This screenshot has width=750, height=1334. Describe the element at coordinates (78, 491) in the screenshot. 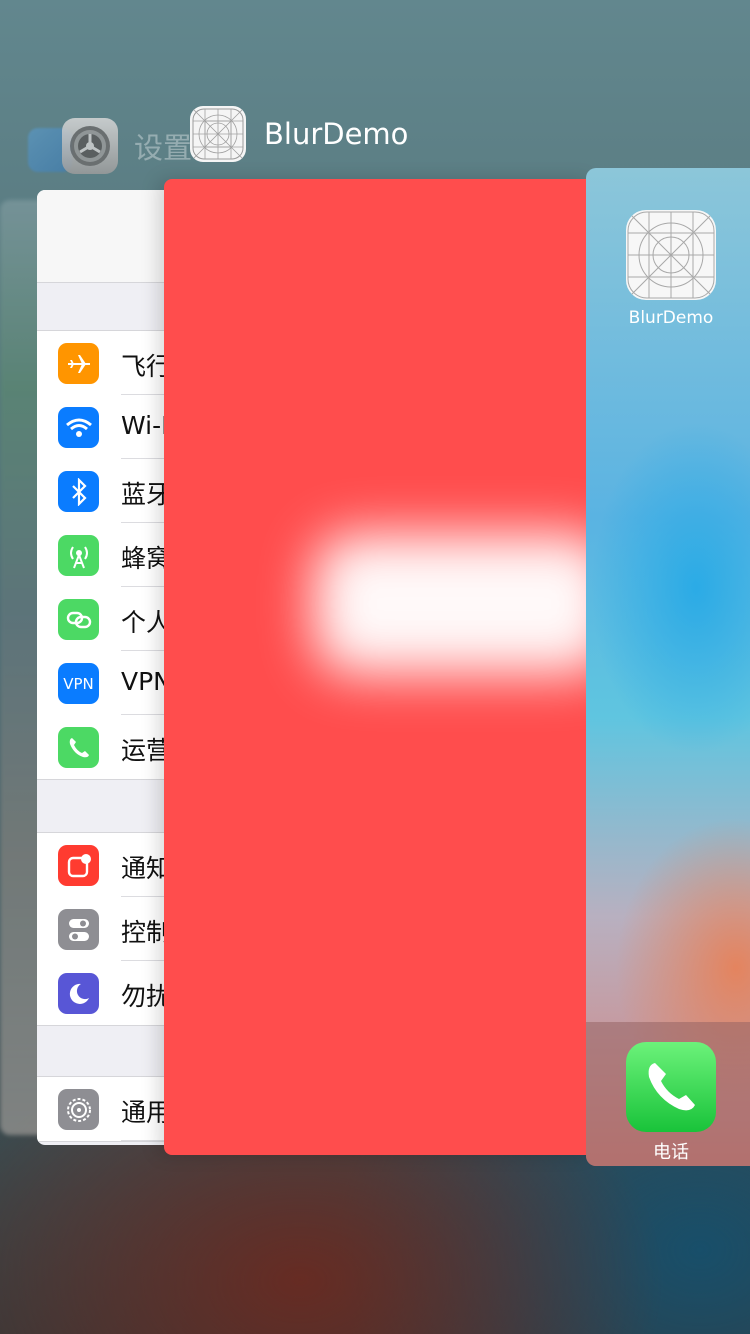

I see `bluetooth-icon` at that location.